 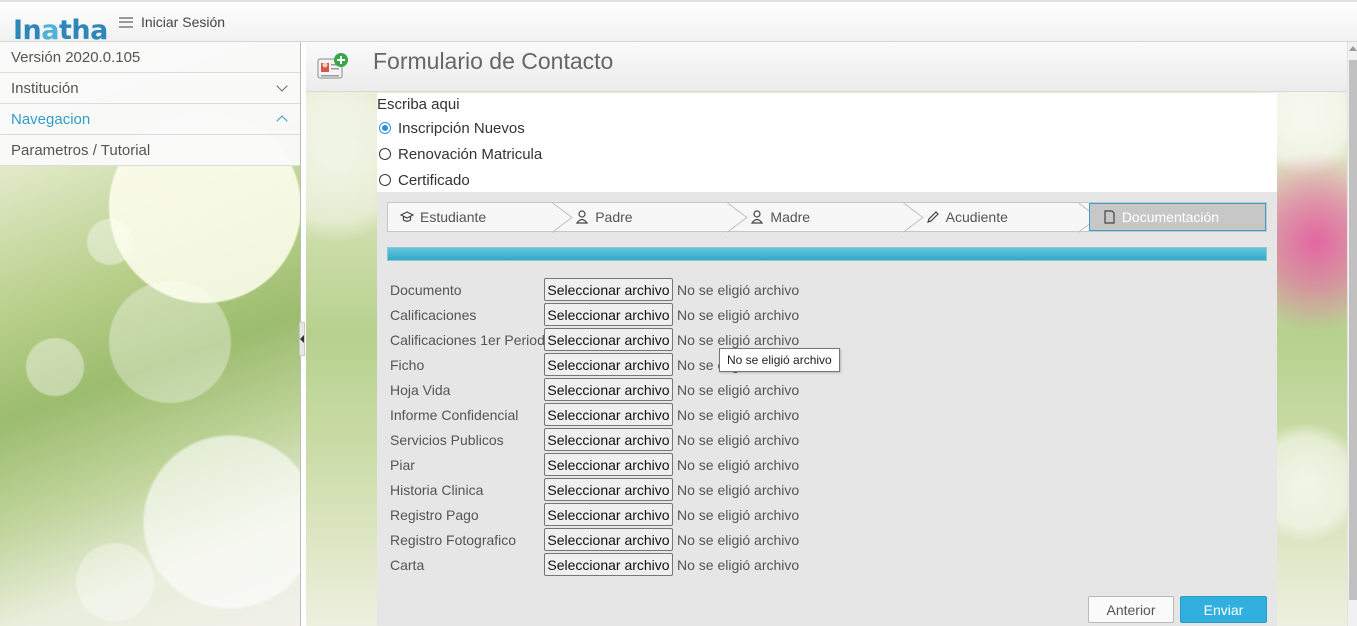 What do you see at coordinates (826, 67) in the screenshot?
I see `page-header: Formulario de Contacto` at bounding box center [826, 67].